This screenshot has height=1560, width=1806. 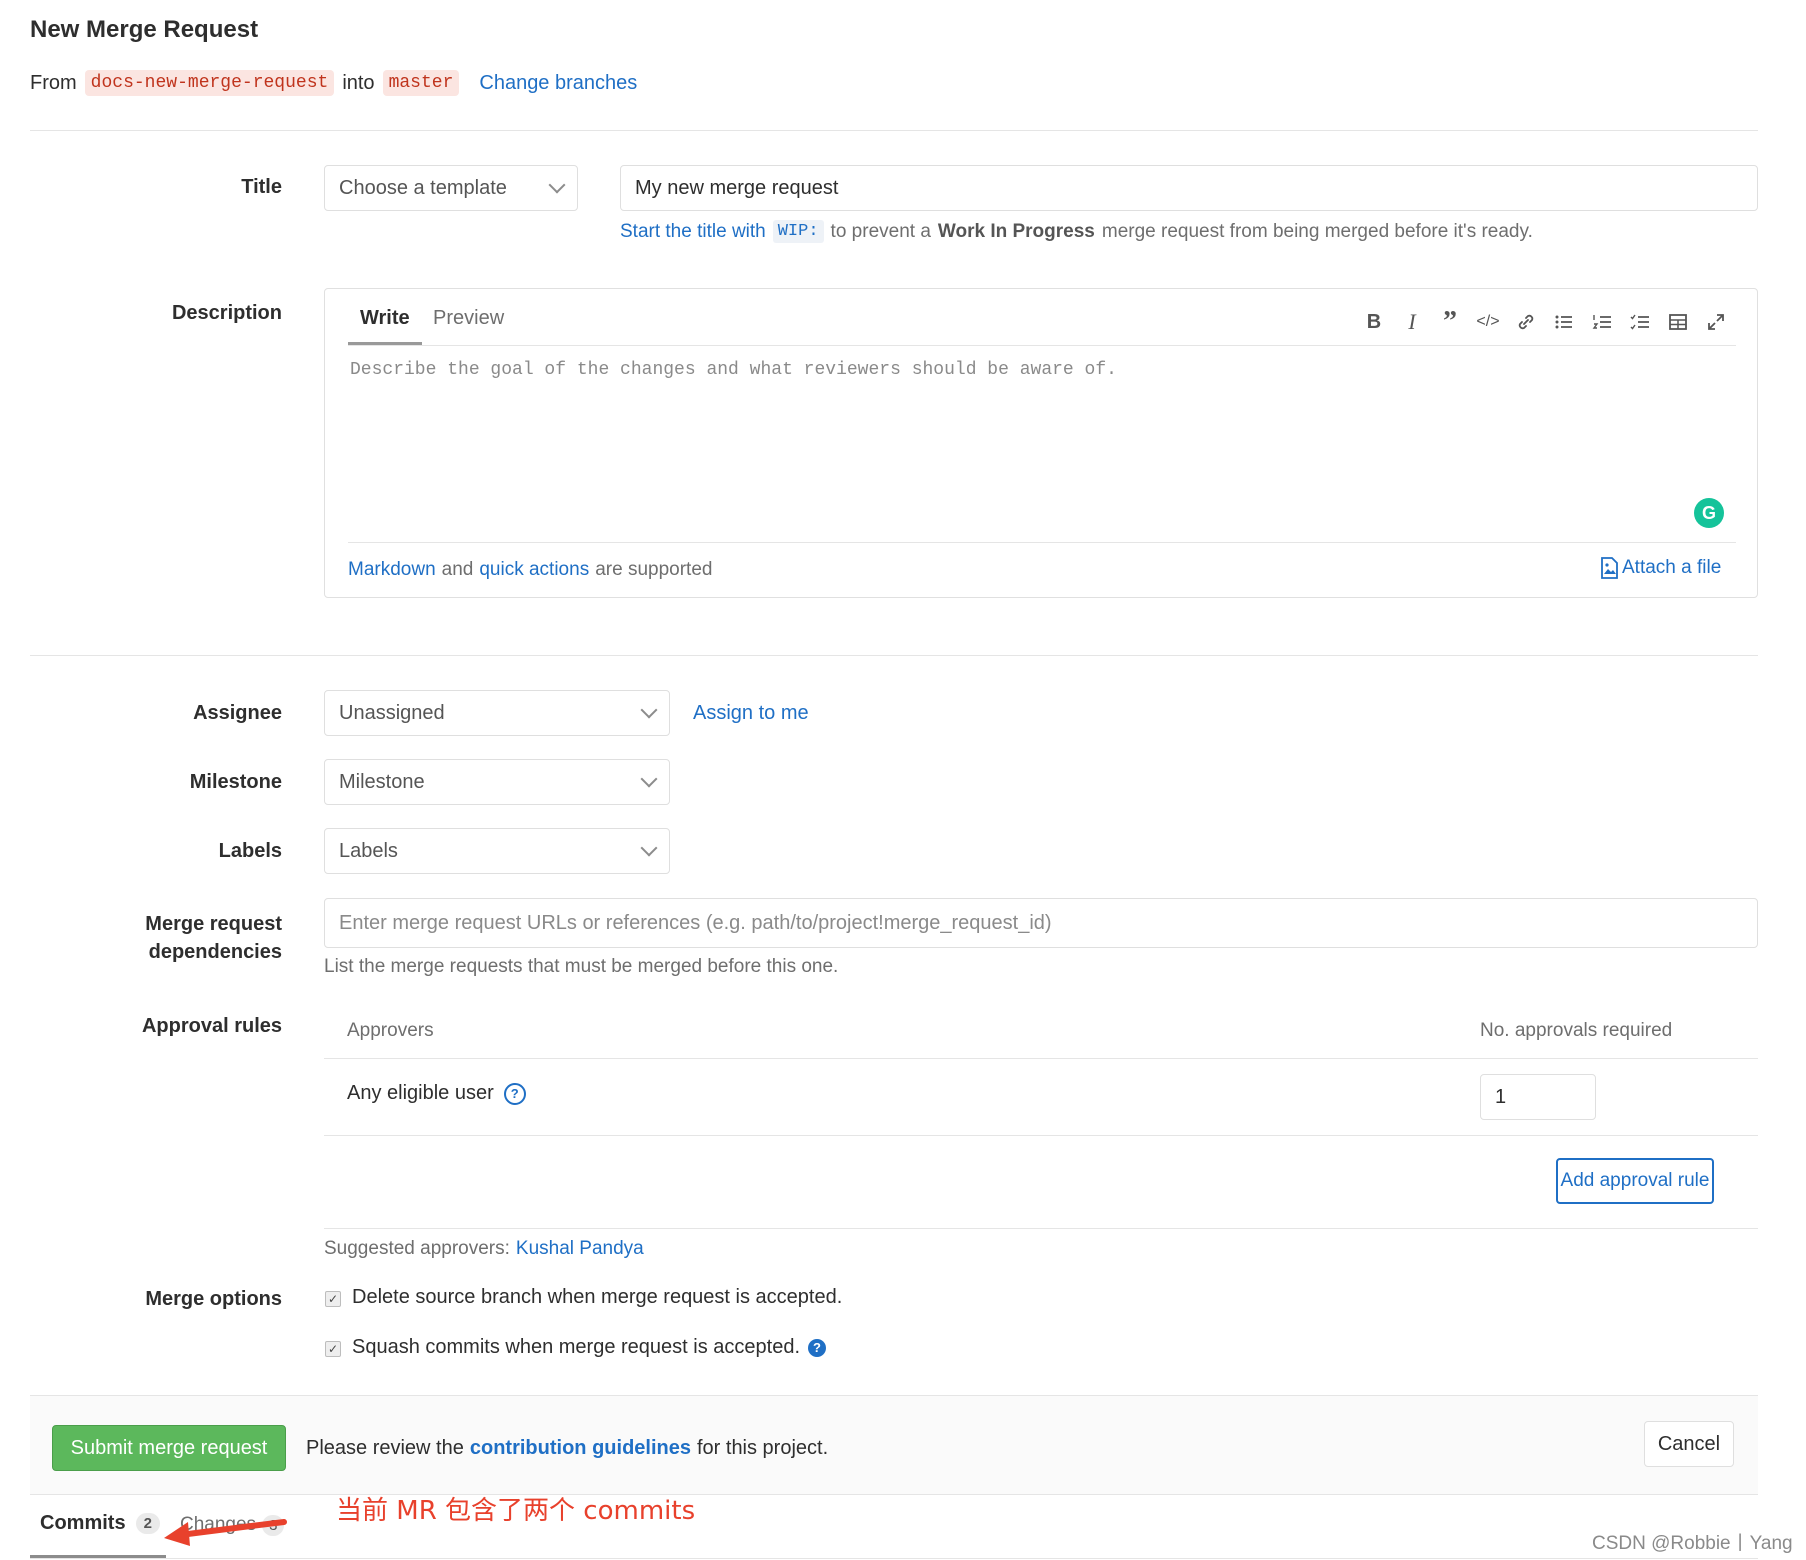 What do you see at coordinates (558, 83) in the screenshot?
I see `change-branches-link: Change branches` at bounding box center [558, 83].